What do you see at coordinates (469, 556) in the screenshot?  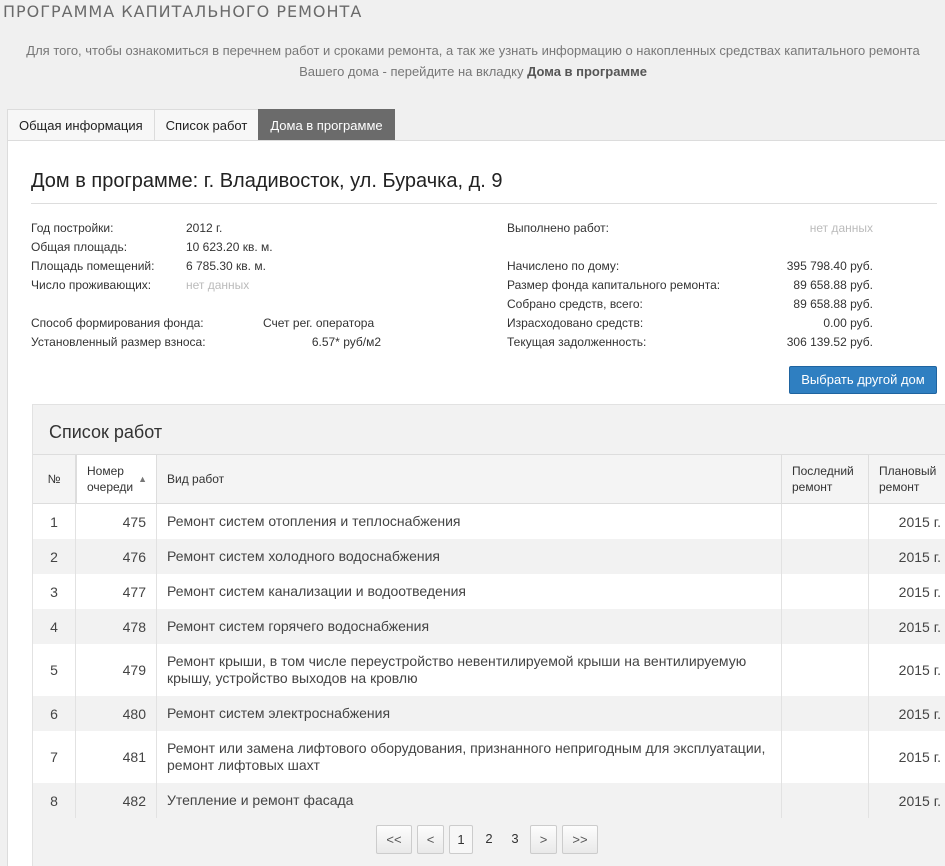 I see `row-work: Ремонт систем холодного водоснабжения` at bounding box center [469, 556].